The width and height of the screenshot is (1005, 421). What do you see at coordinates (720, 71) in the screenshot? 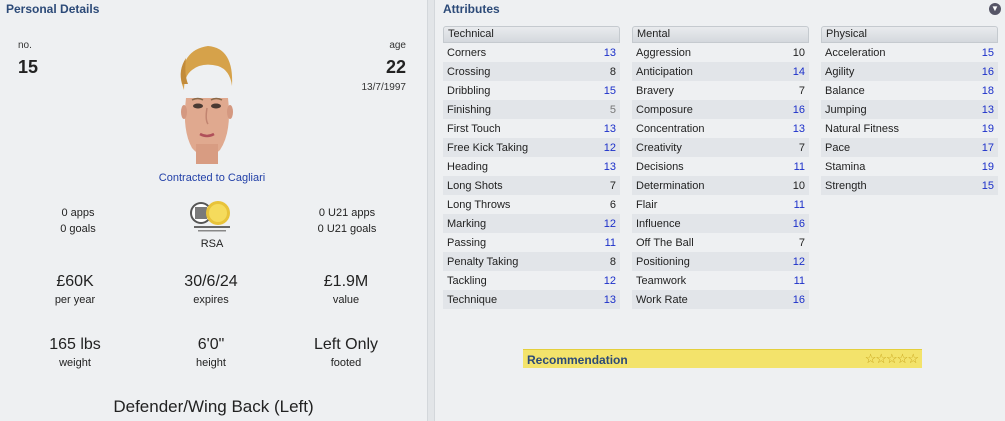
I see `attribute-row: Anticipation 14` at bounding box center [720, 71].